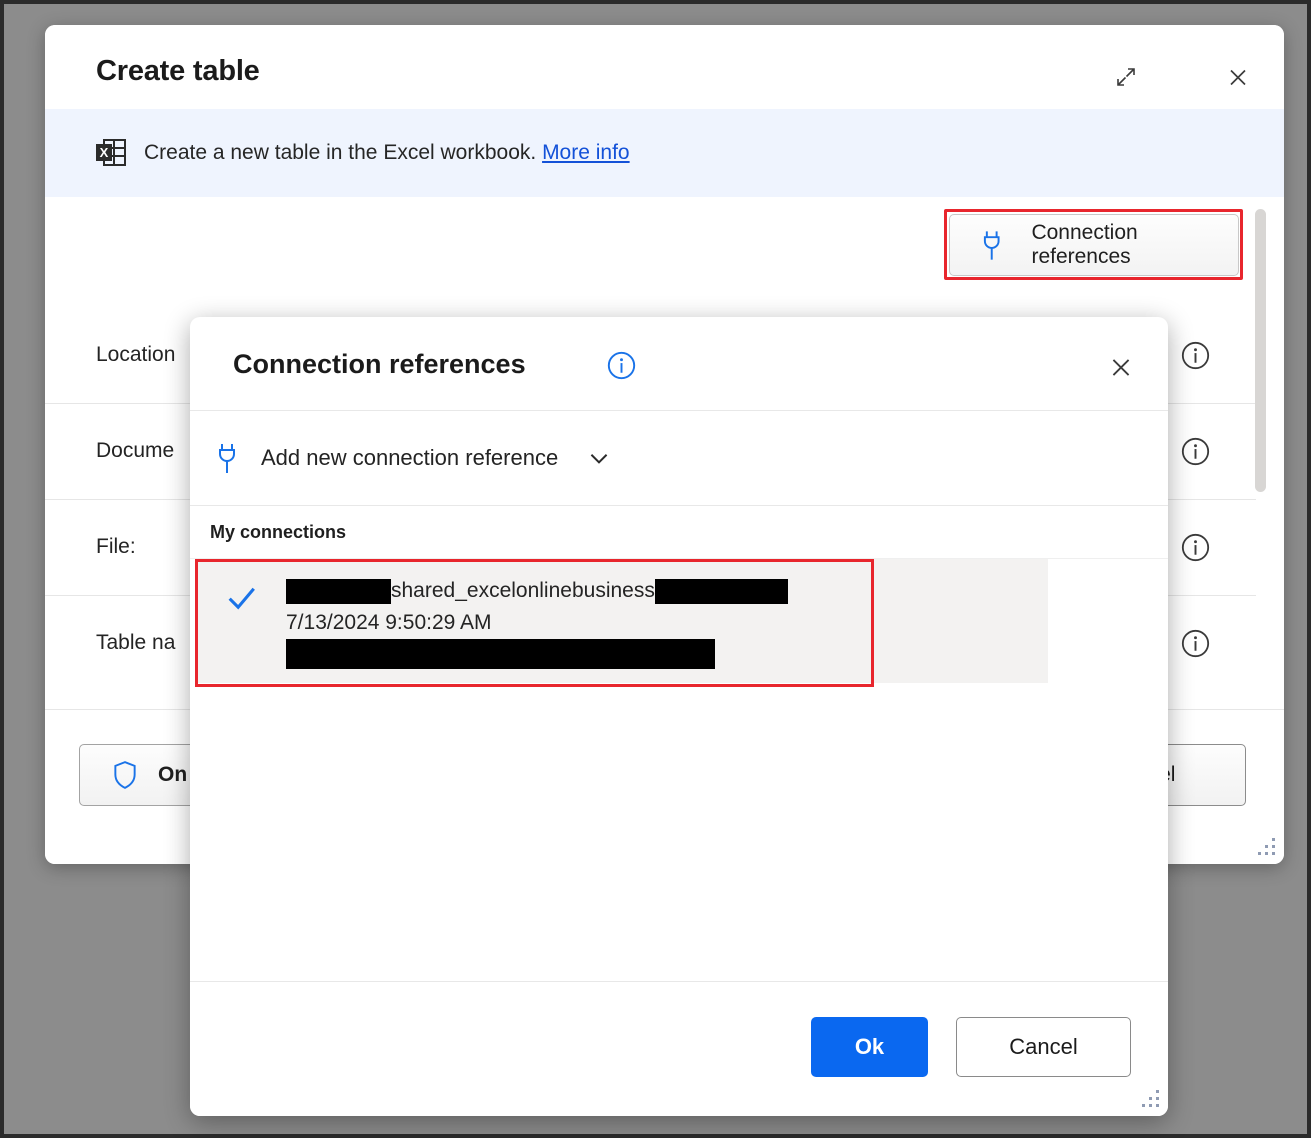 This screenshot has width=1311, height=1138. I want to click on main-scrollbar-thumb, so click(1260, 350).